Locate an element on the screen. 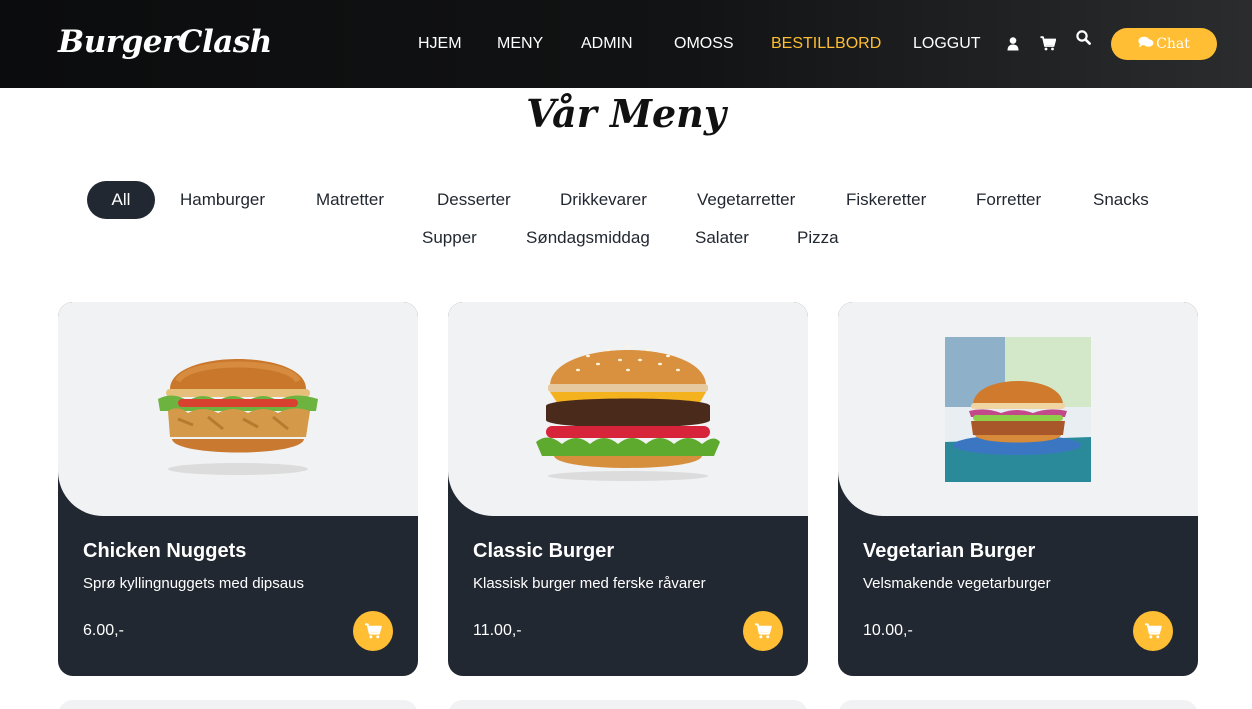 Image resolution: width=1252 pixels, height=709 pixels. nav-bestillbord: BESTILLBORD is located at coordinates (826, 44).